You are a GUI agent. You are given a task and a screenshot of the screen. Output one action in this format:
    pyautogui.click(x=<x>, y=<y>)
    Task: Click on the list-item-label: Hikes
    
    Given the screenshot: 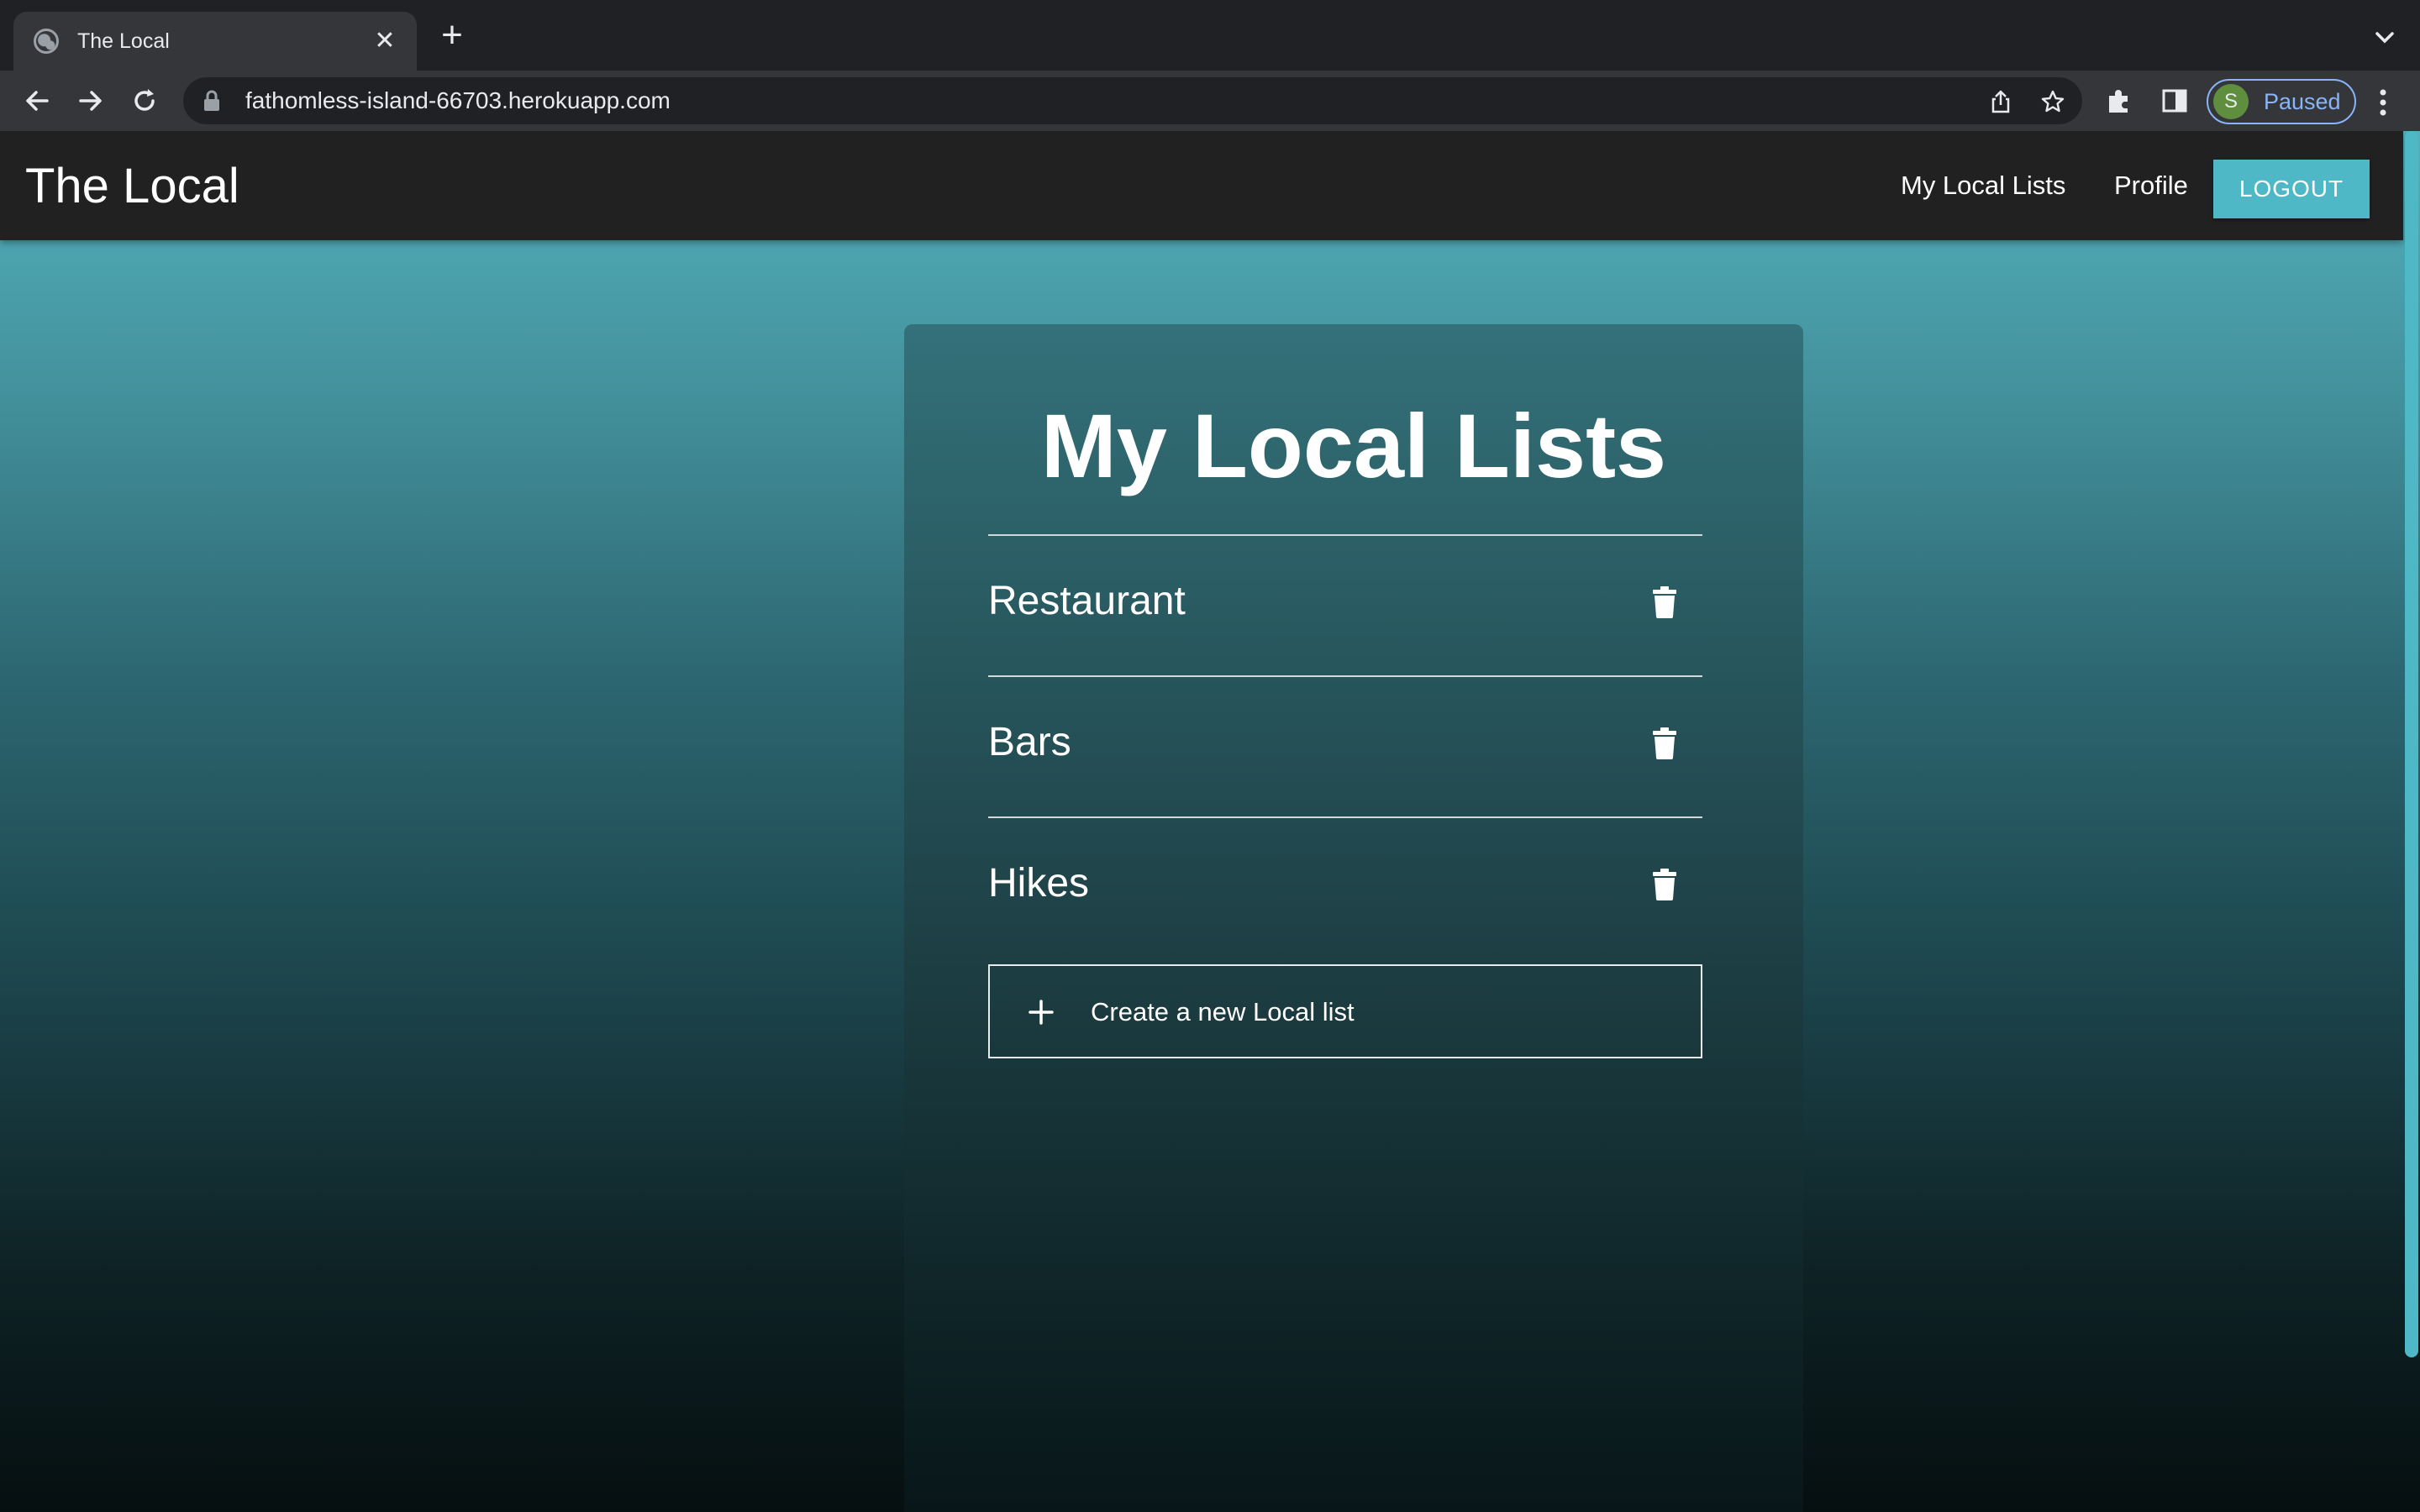 What is the action you would take?
    pyautogui.click(x=1038, y=883)
    